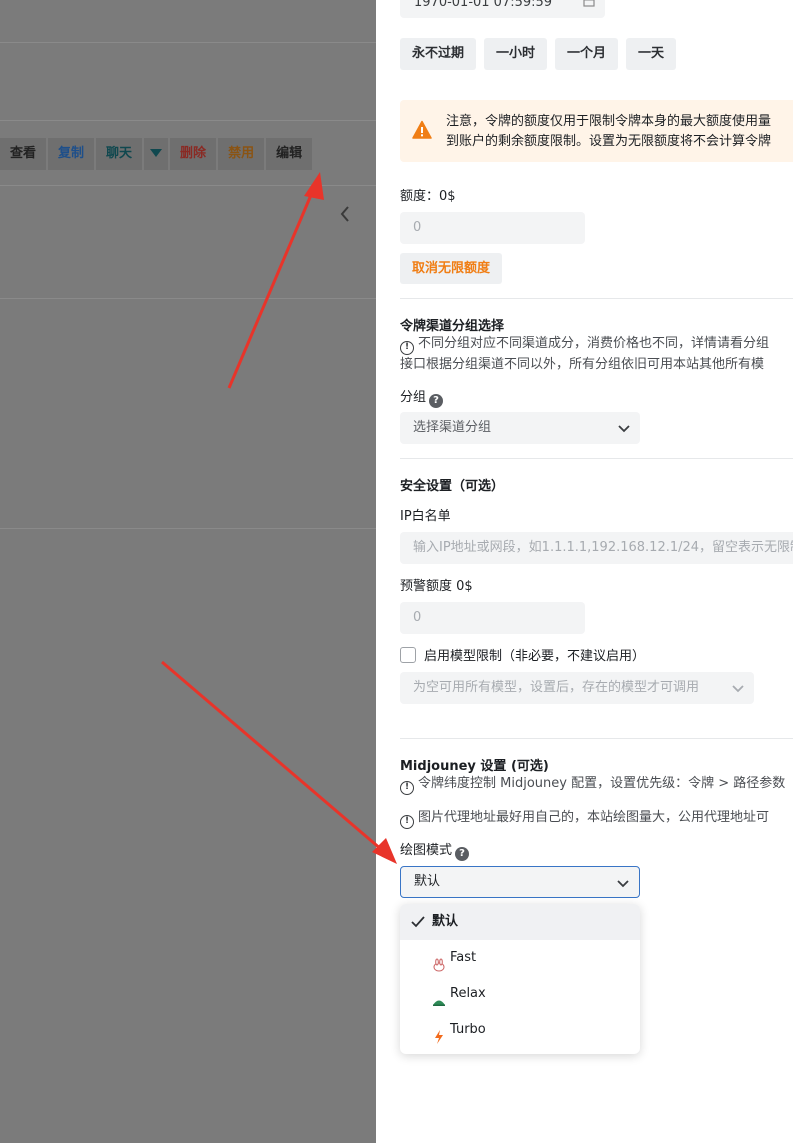 The image size is (793, 1143). What do you see at coordinates (439, 996) in the screenshot?
I see `turtle-icon` at bounding box center [439, 996].